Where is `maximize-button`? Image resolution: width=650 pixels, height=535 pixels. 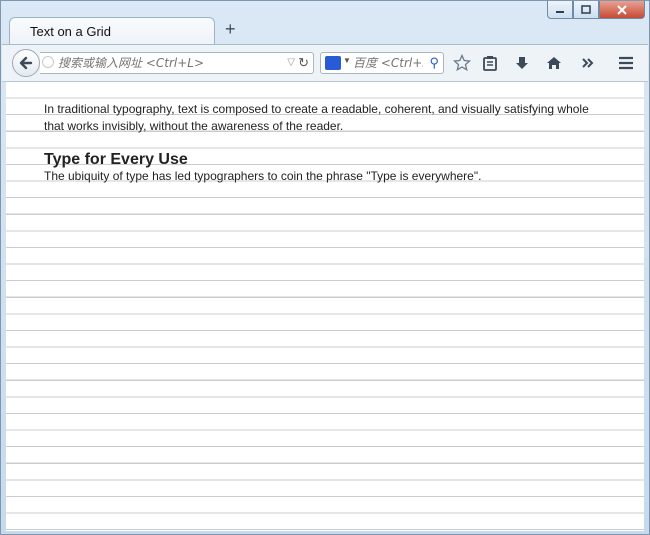 maximize-button is located at coordinates (586, 10).